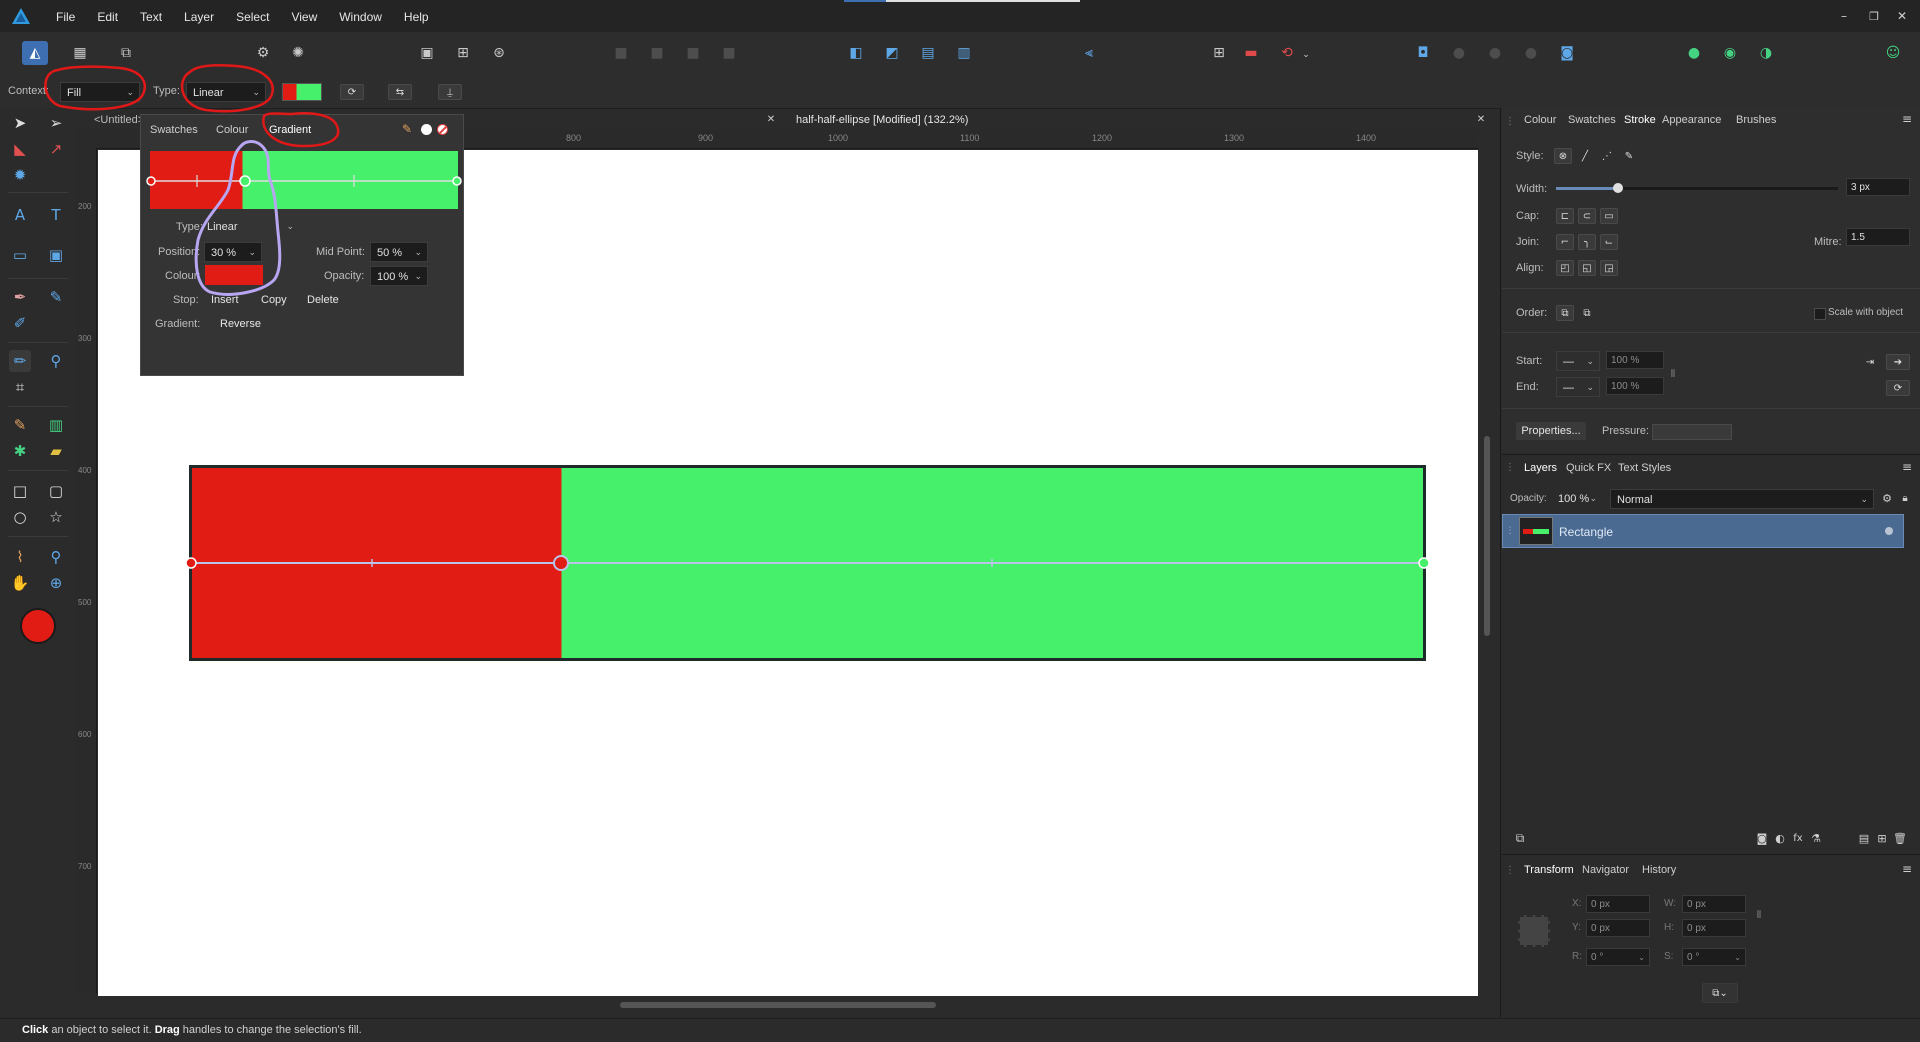 The image size is (1920, 1042). I want to click on align-center-icon: ◱, so click(1587, 268).